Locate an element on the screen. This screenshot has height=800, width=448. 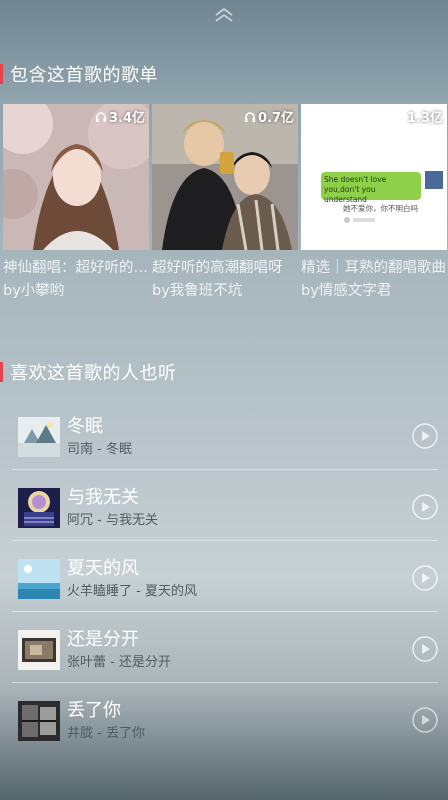
song-title: 夏天的风 is located at coordinates (103, 568).